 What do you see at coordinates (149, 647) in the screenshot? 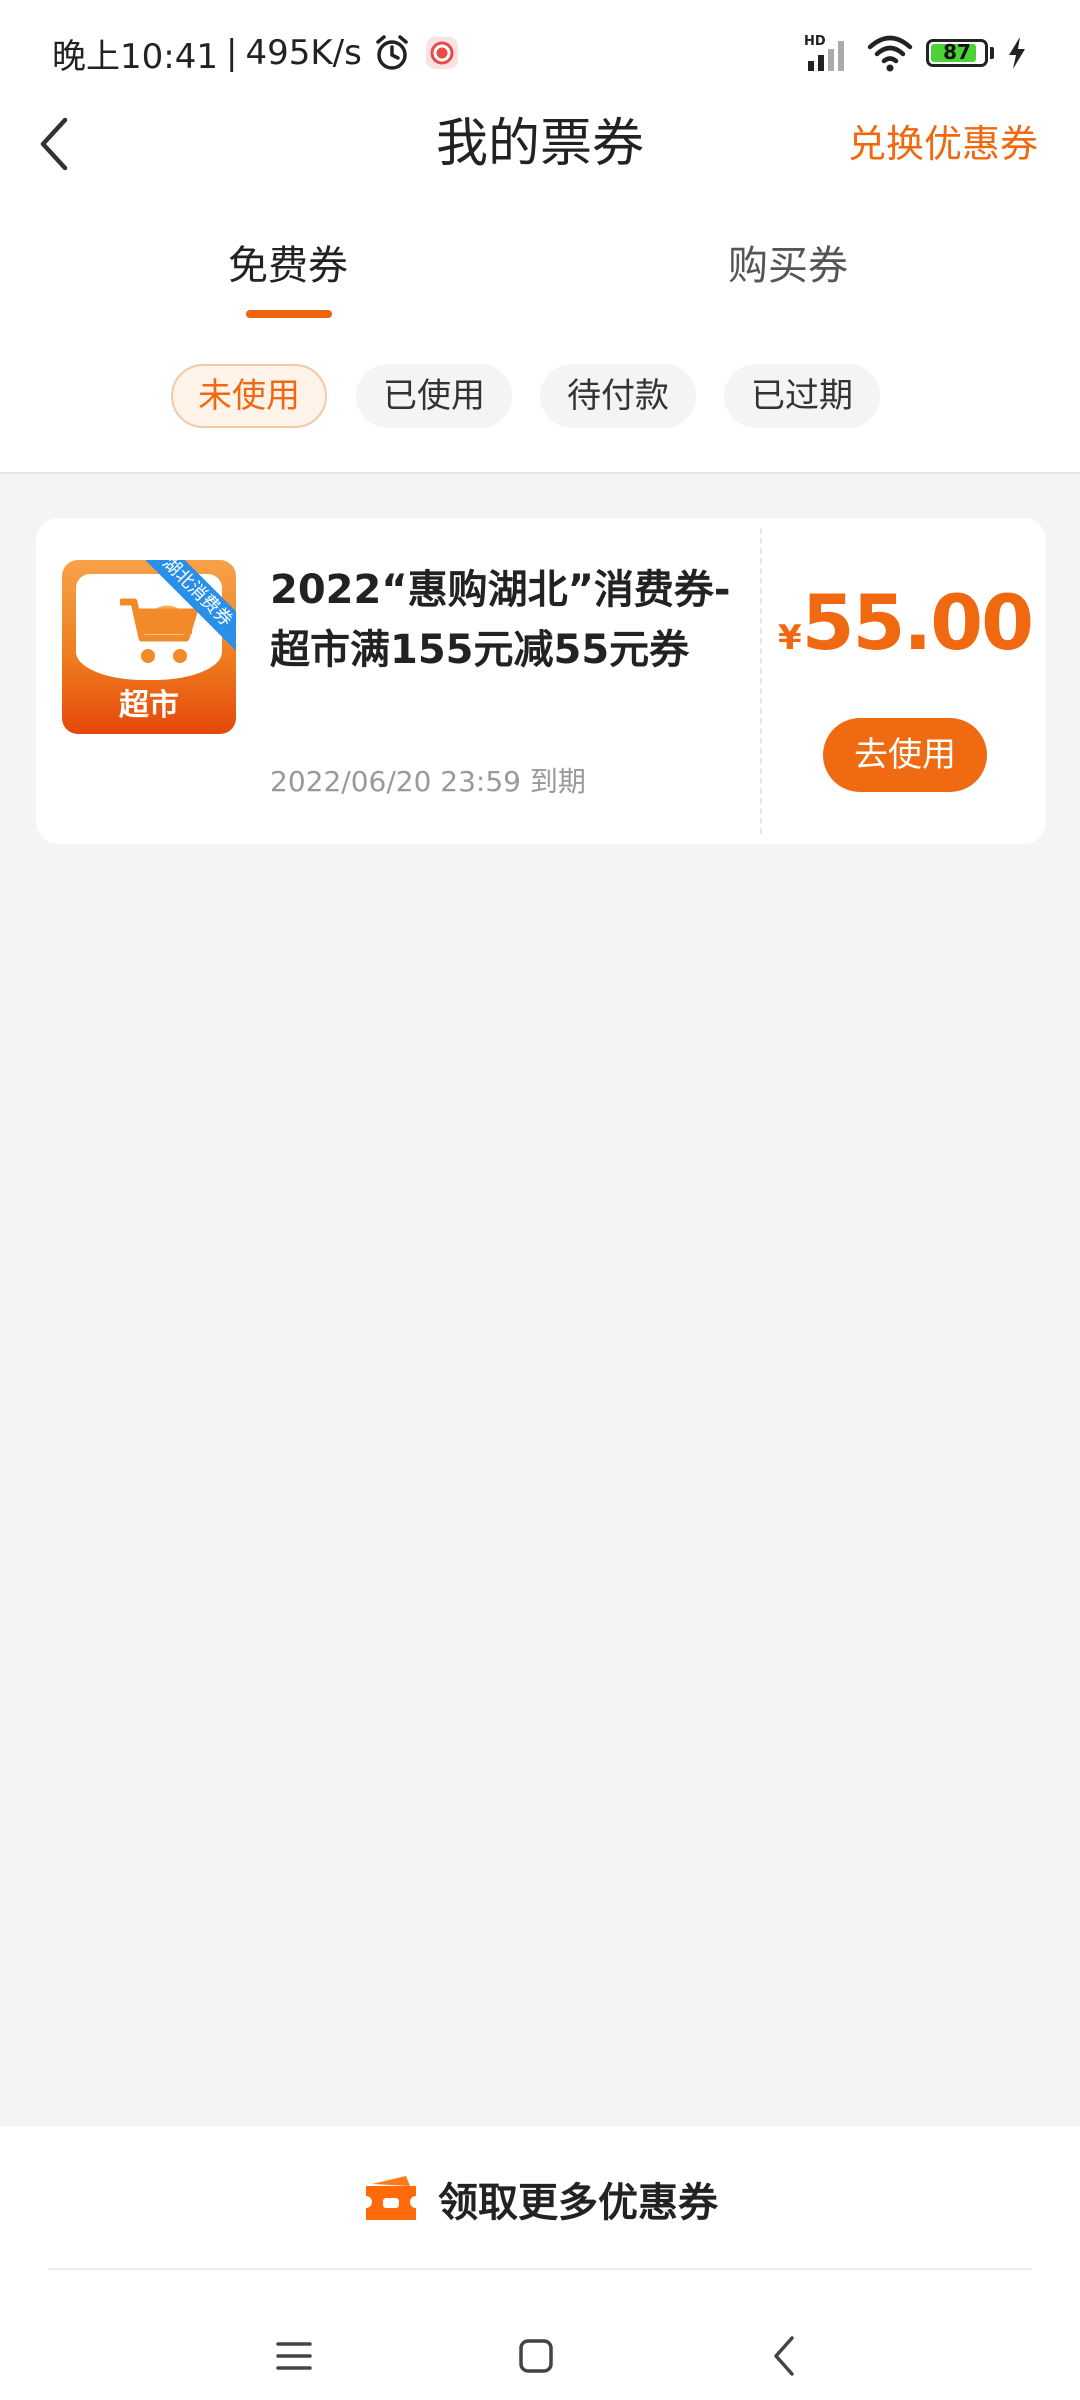
I see `supermarket-logo: 湖北消费券 超市` at bounding box center [149, 647].